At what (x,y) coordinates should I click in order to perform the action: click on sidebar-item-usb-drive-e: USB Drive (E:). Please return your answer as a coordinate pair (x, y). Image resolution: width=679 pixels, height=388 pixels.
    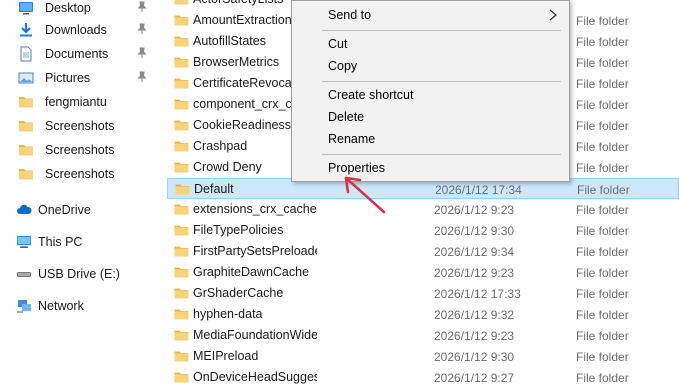
    Looking at the image, I should click on (80, 274).